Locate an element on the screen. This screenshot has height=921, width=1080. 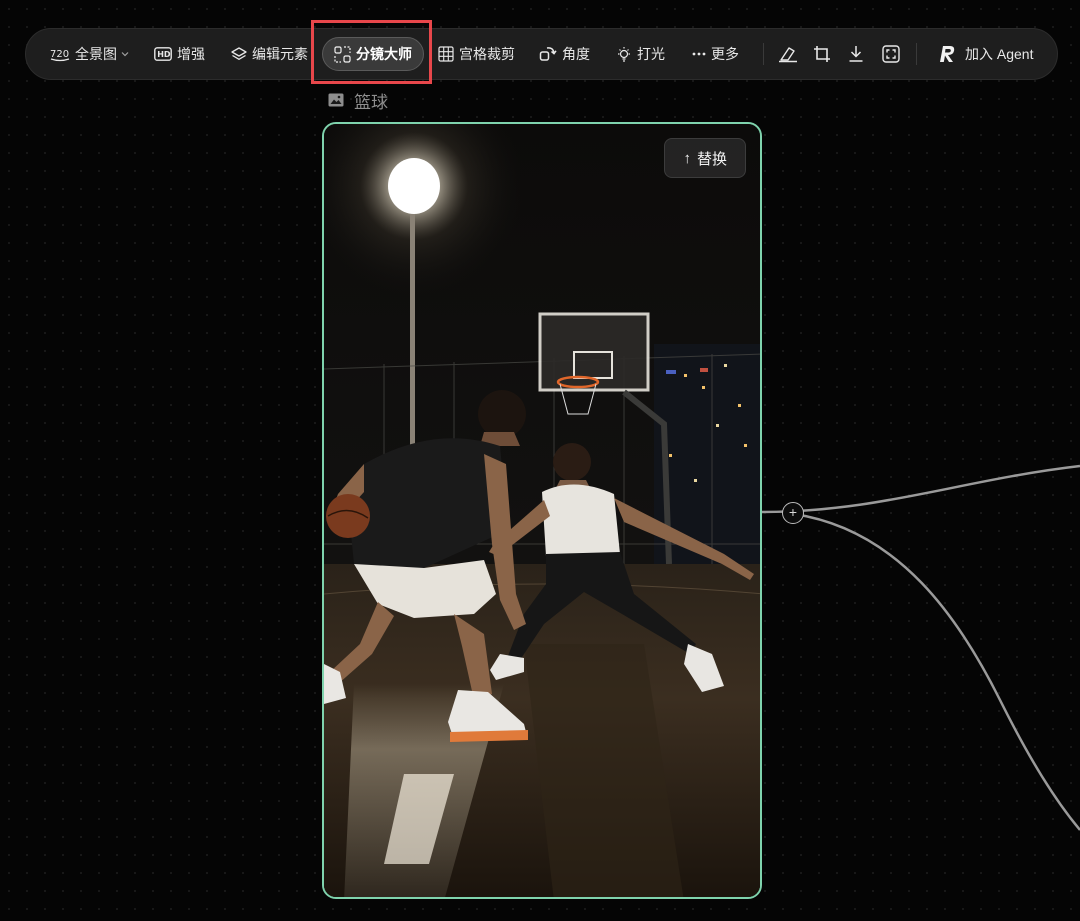
fullscreen-icon is located at coordinates (891, 54).